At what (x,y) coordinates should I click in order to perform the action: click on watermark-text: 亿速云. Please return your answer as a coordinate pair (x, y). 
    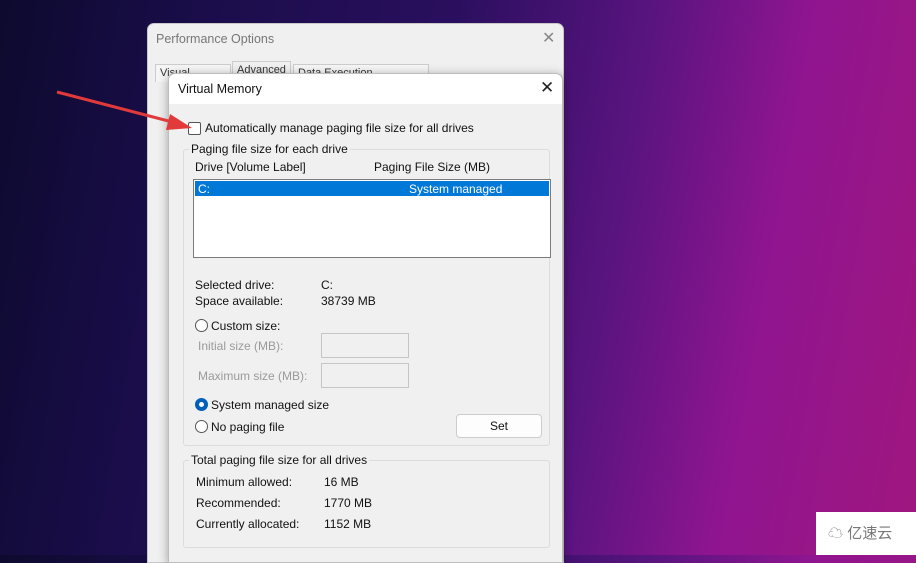
    Looking at the image, I should click on (870, 533).